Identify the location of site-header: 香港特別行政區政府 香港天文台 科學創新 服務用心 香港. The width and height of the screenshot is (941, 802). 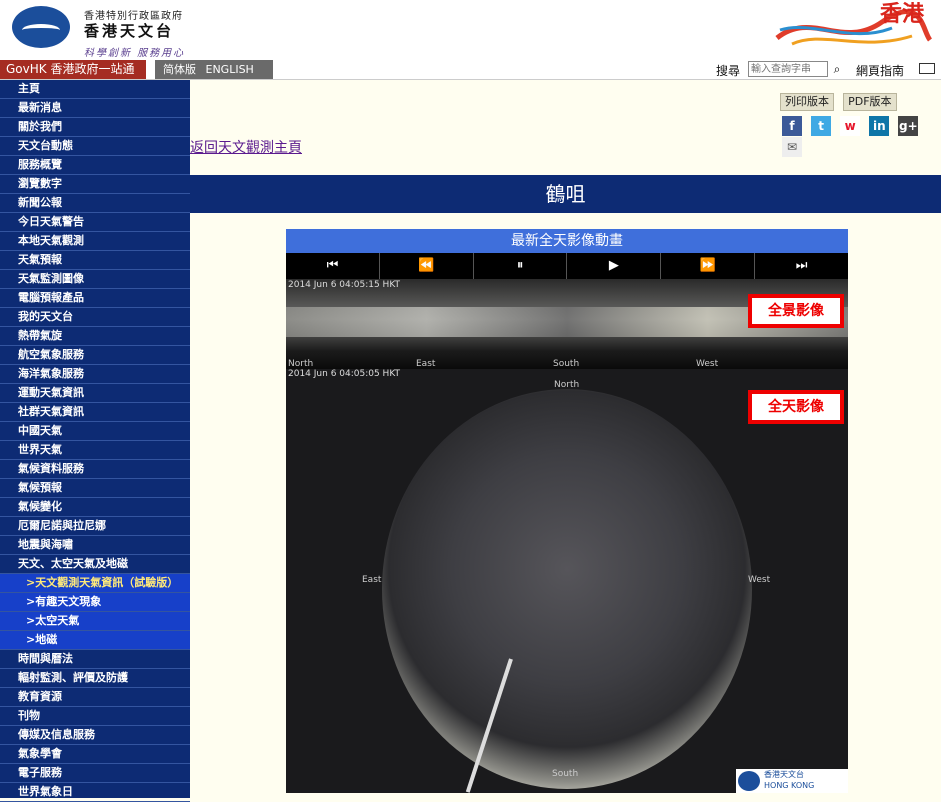
(470, 30).